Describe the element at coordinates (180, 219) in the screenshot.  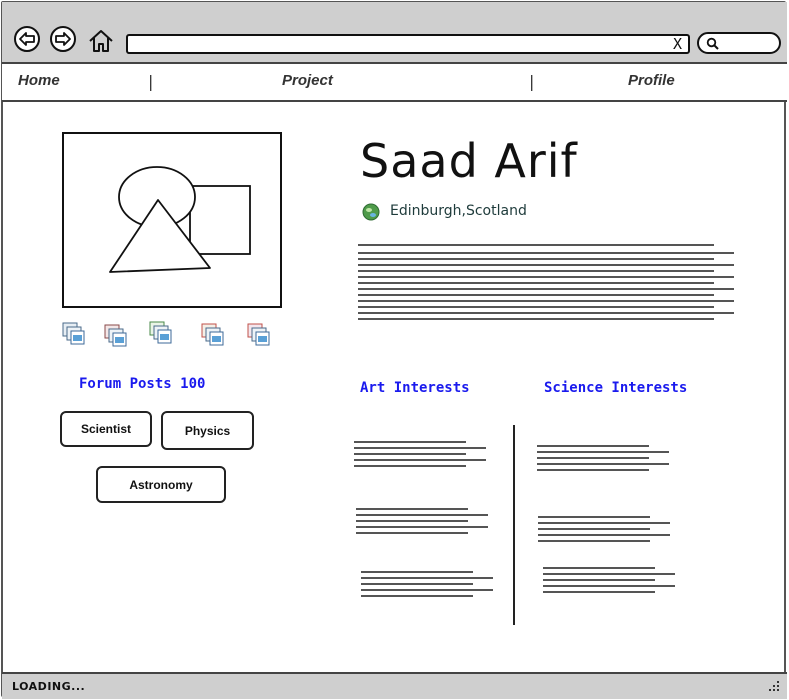
I see `image-placeholder-icon` at that location.